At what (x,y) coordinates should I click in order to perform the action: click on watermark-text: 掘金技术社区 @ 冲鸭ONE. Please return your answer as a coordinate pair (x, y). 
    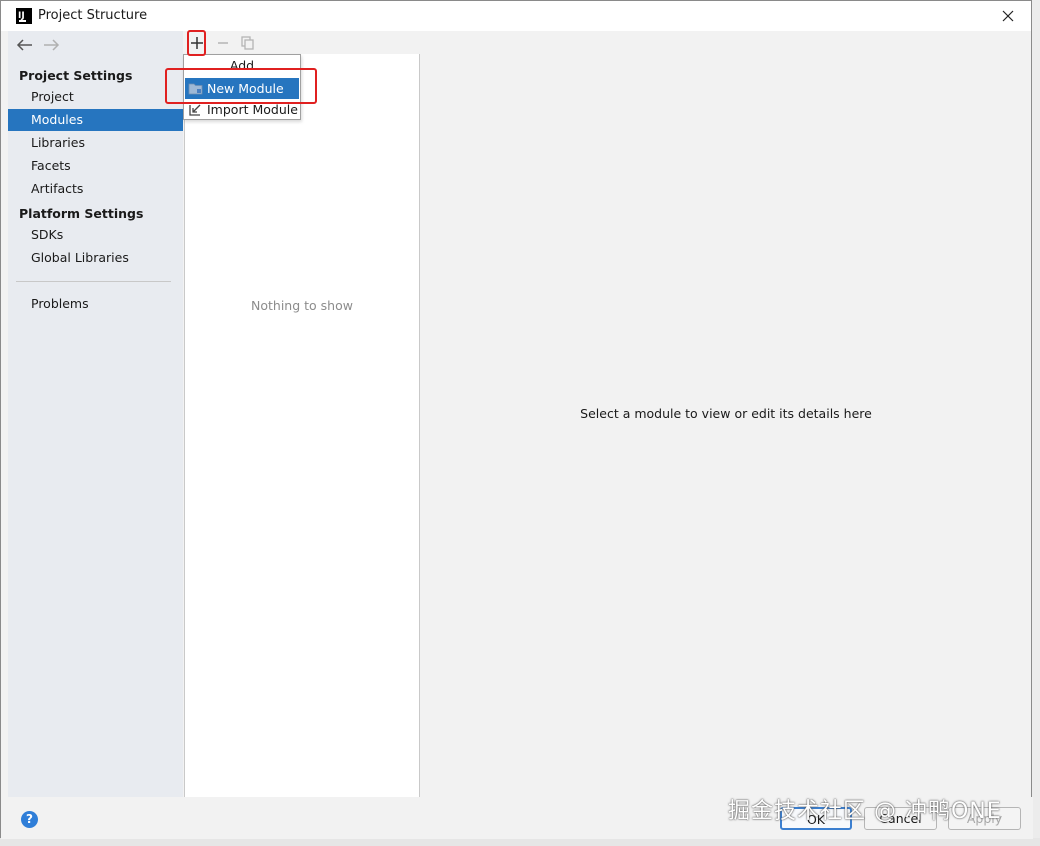
    Looking at the image, I should click on (865, 811).